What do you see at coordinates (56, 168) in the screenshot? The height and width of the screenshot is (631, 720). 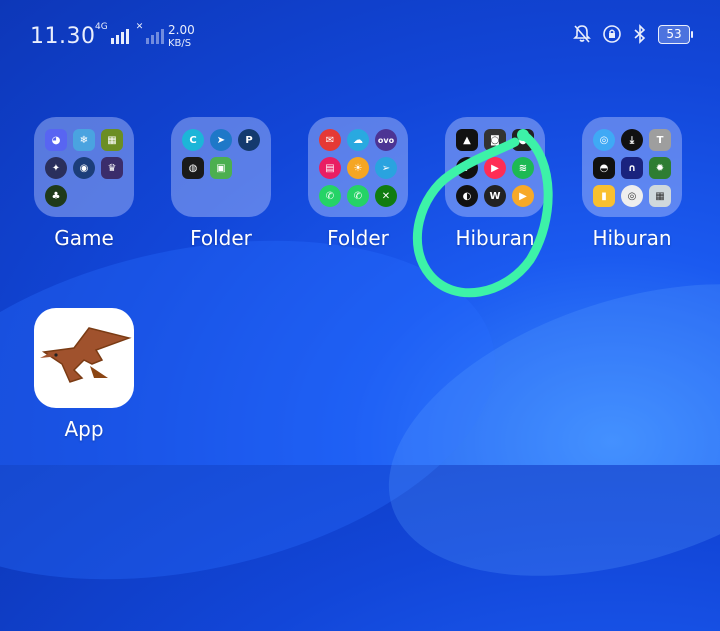 I see `game-icon: ✦` at bounding box center [56, 168].